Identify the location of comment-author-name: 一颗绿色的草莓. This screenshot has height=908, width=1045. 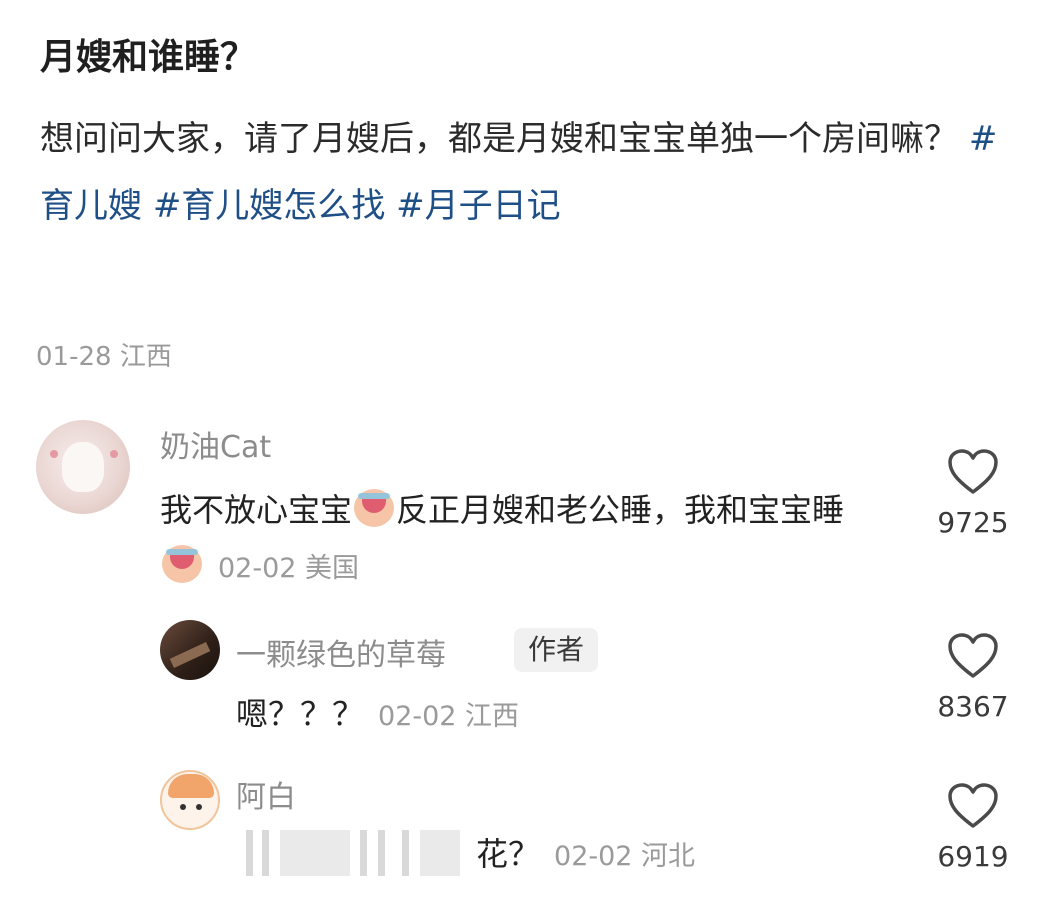
(341, 652).